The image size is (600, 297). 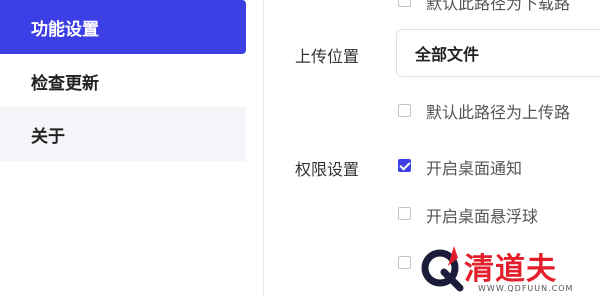 What do you see at coordinates (404, 165) in the screenshot?
I see `desktop-notification-checkbox` at bounding box center [404, 165].